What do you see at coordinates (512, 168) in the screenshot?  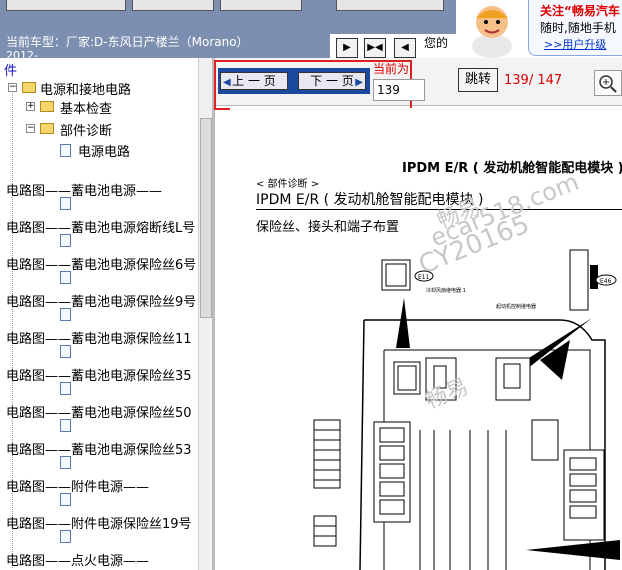 I see `doc-title: IPDM E/R ( 发动机舱智能配电模块 )` at bounding box center [512, 168].